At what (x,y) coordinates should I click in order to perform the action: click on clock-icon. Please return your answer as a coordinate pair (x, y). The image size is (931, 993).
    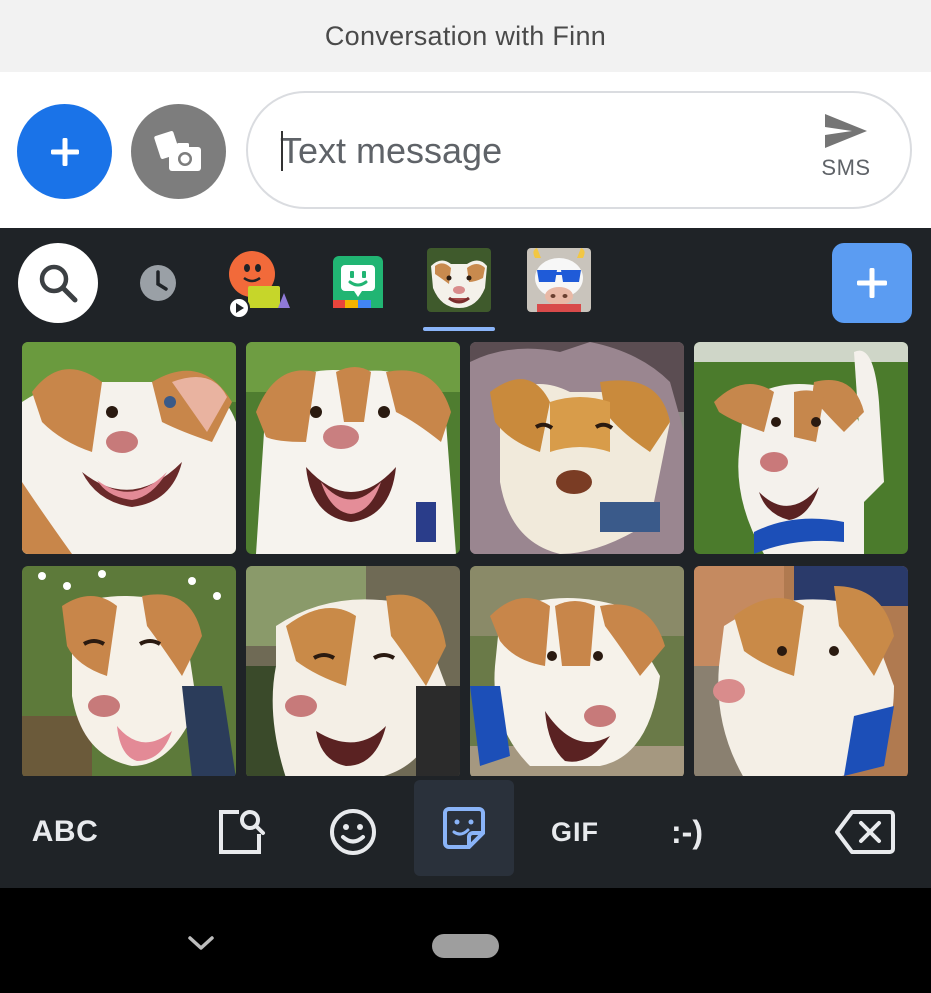
    Looking at the image, I should click on (158, 283).